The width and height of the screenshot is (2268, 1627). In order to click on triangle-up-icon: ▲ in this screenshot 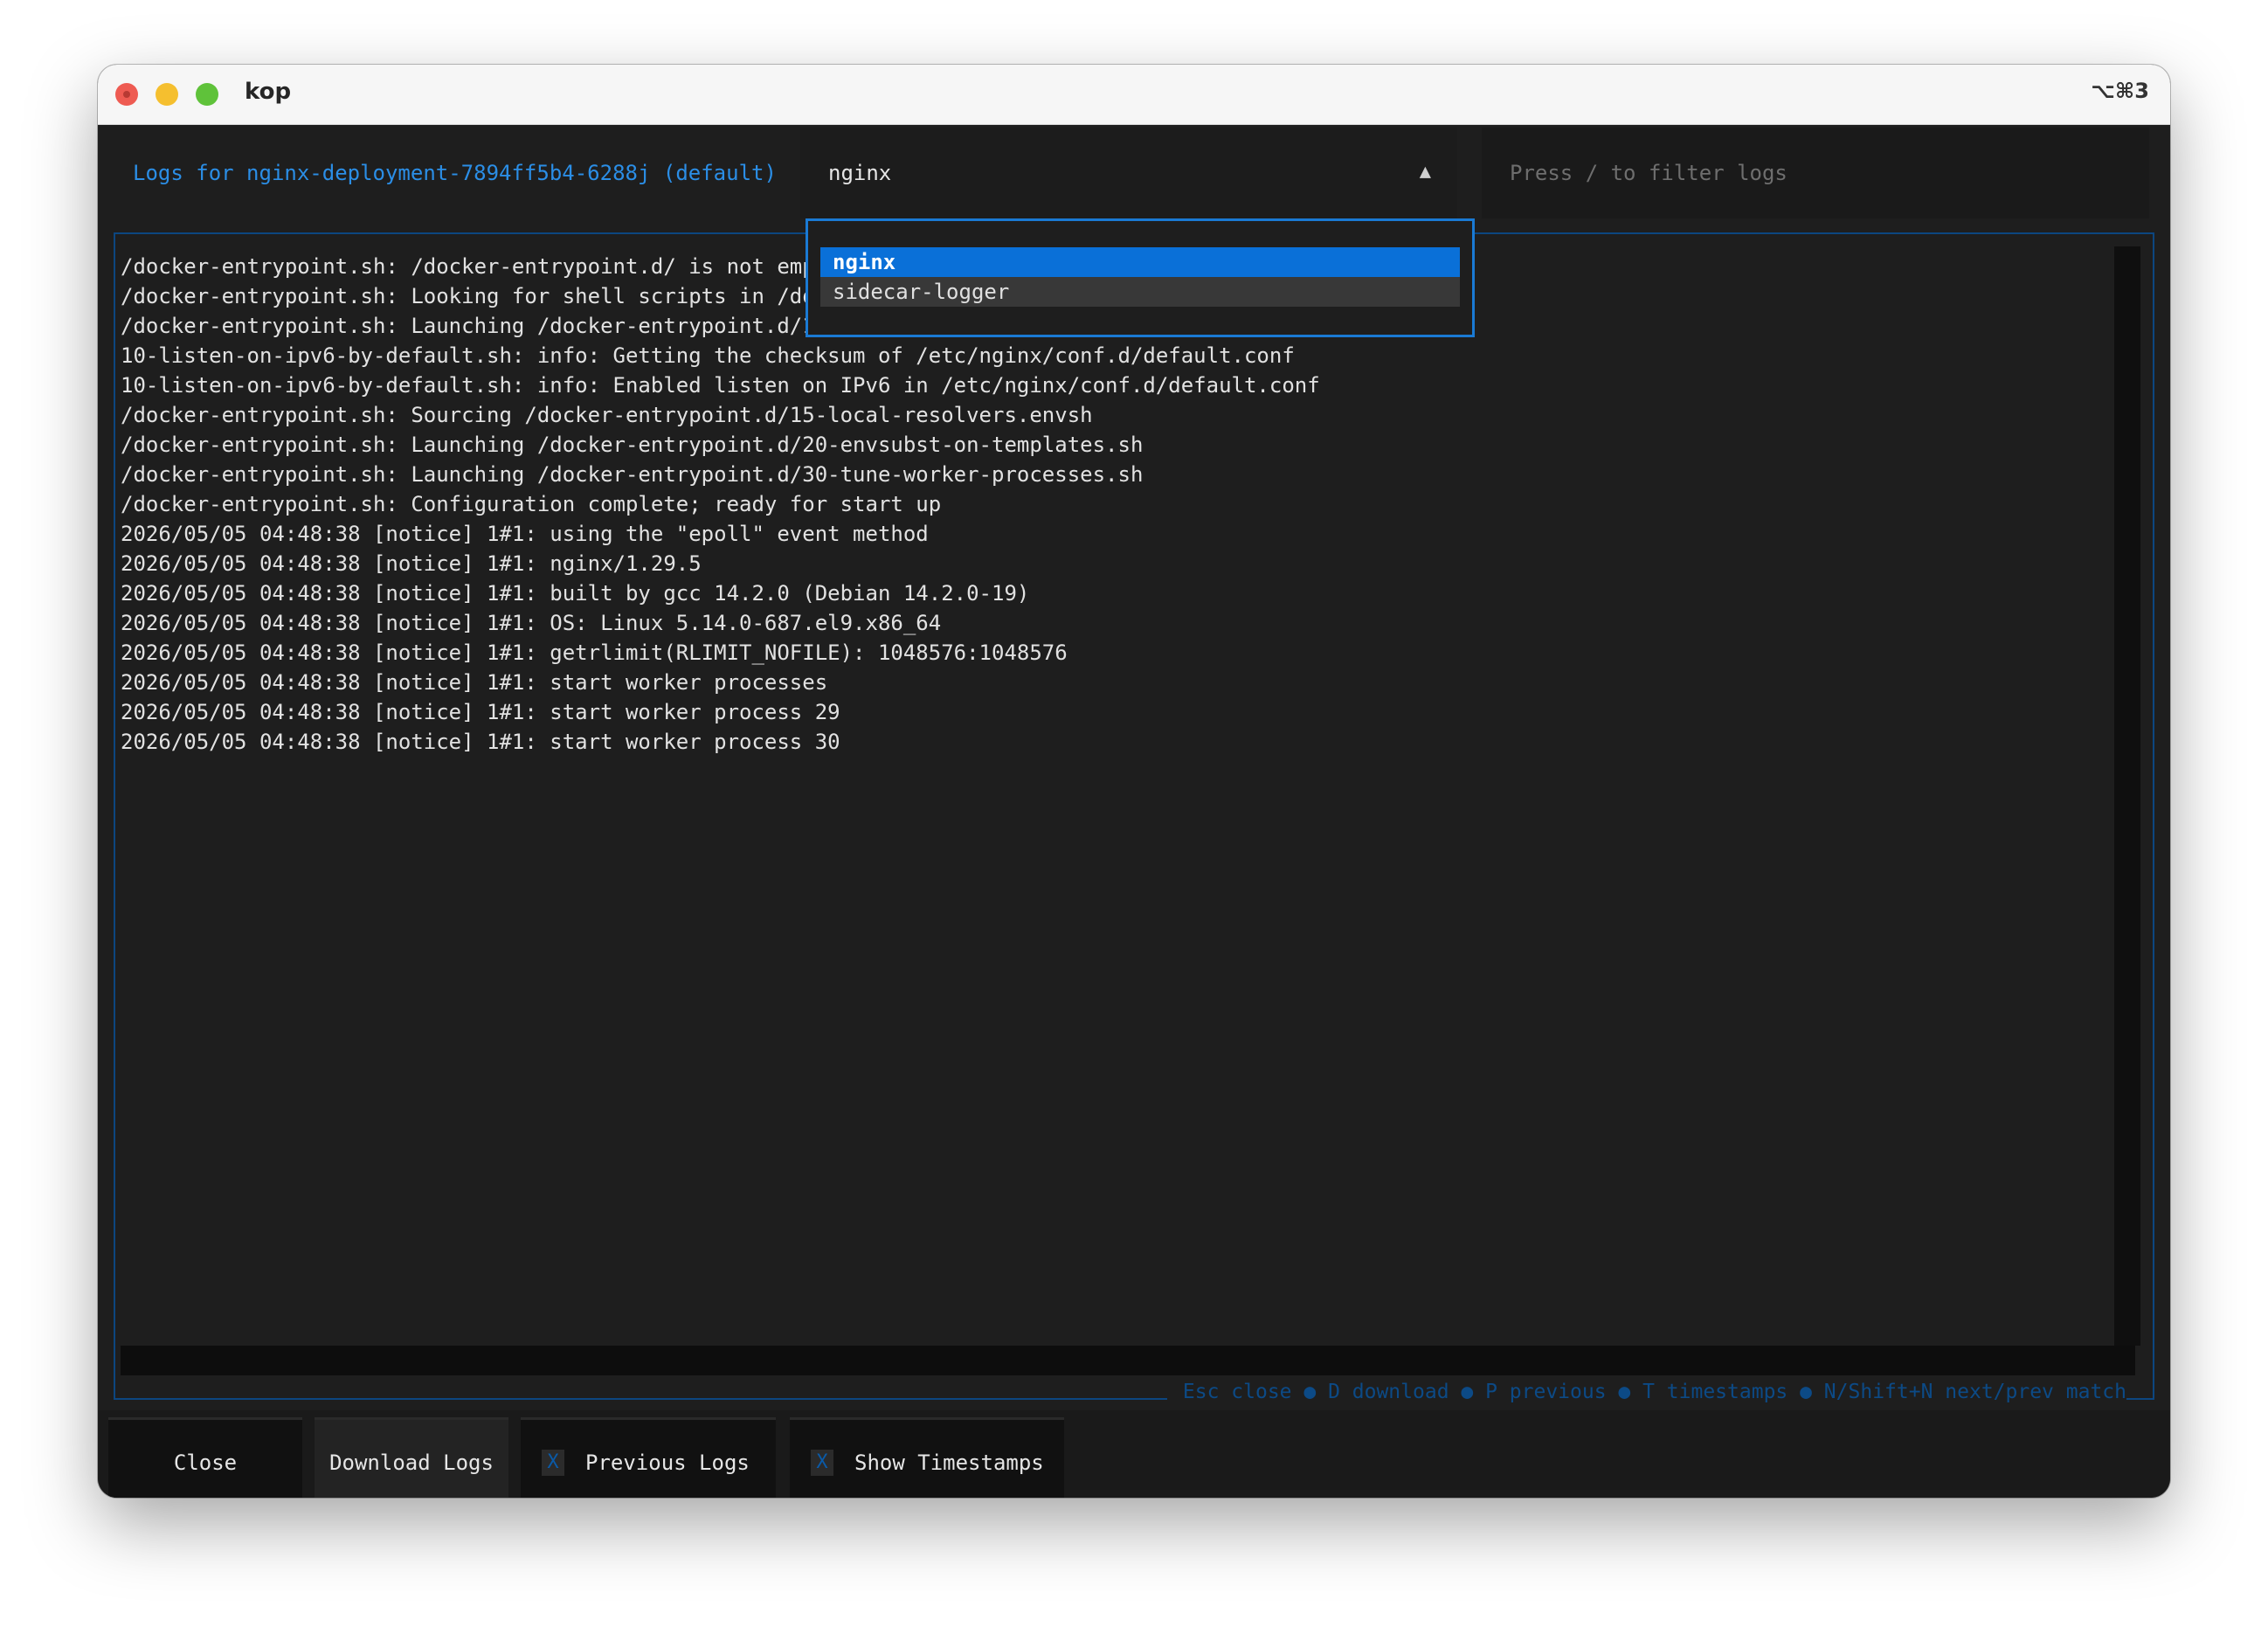, I will do `click(1425, 172)`.